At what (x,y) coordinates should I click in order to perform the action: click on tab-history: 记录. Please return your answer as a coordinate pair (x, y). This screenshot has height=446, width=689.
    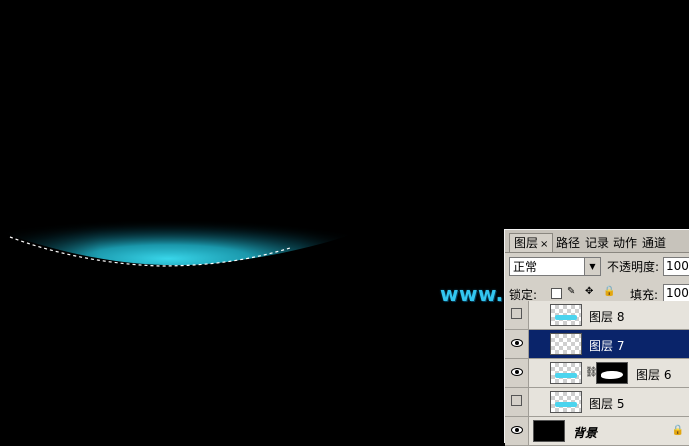
    Looking at the image, I should click on (597, 243).